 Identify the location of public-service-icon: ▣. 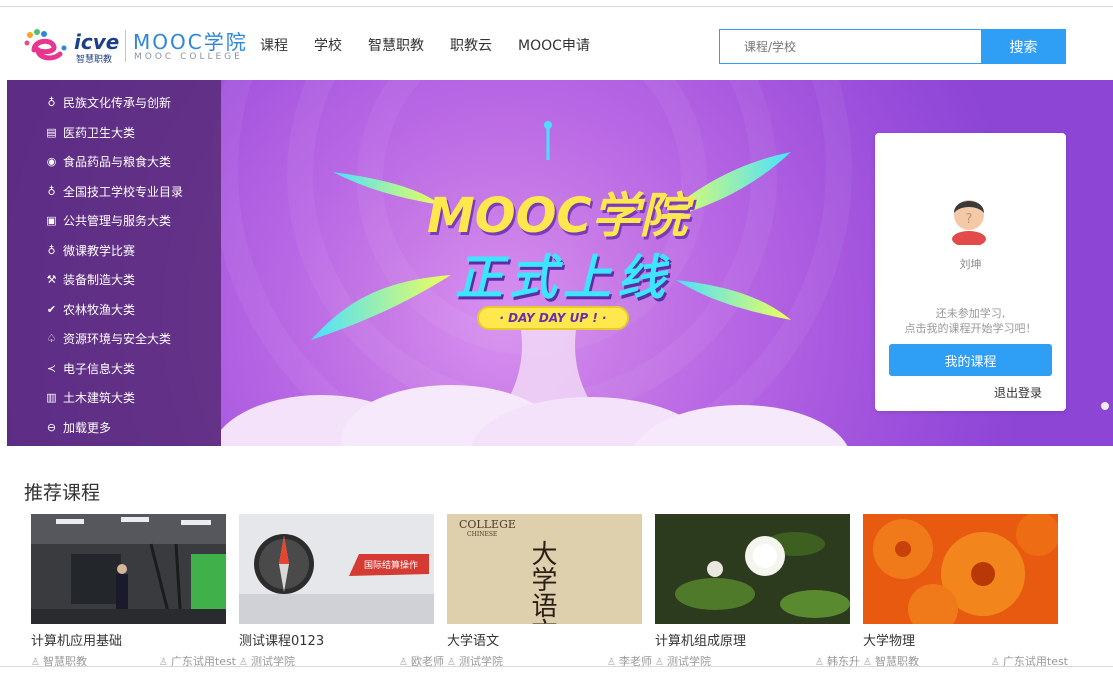
(51, 221).